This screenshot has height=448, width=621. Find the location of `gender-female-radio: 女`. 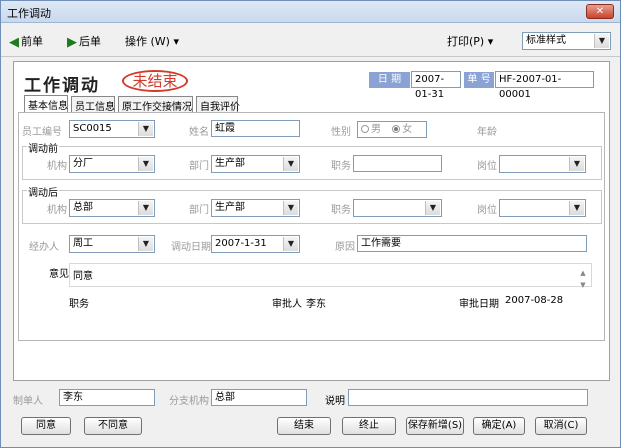

gender-female-radio: 女 is located at coordinates (402, 129).